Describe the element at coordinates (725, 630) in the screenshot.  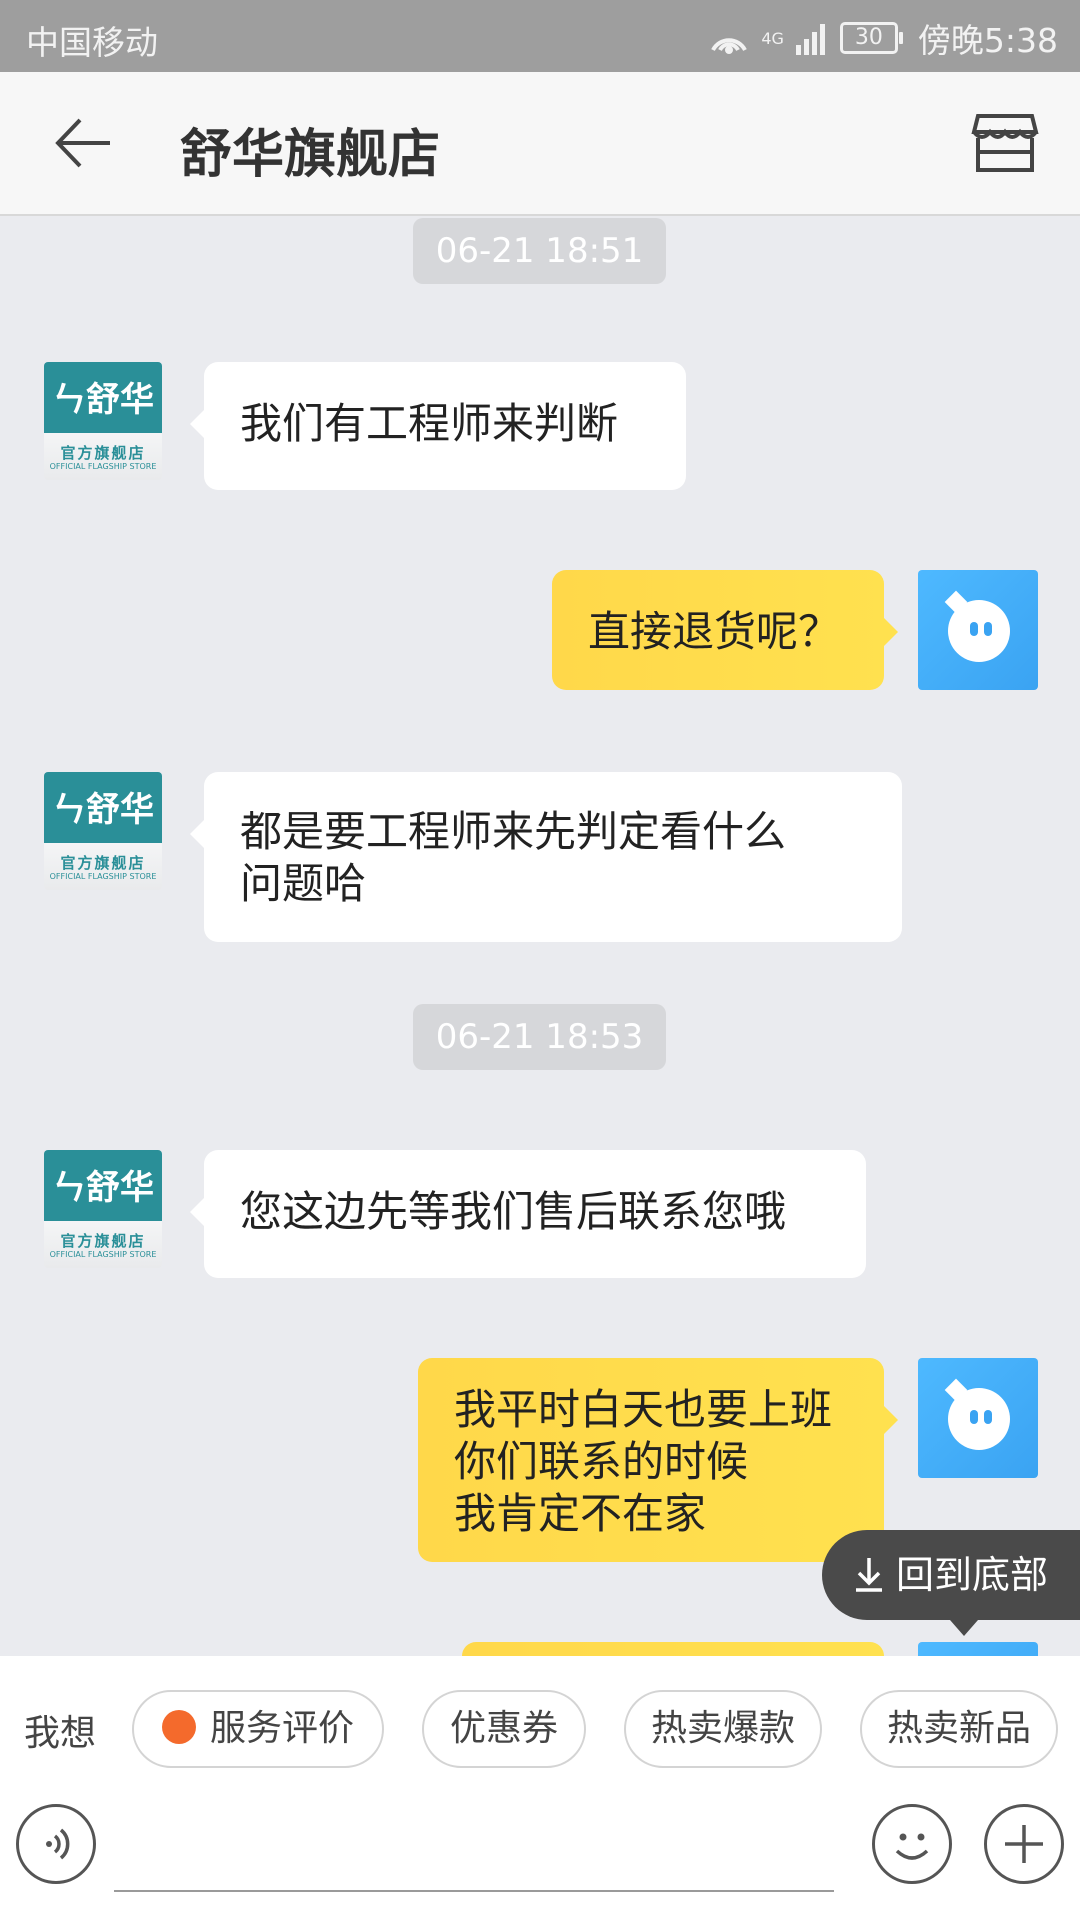
I see `message-bubble-user: 直接退货呢？` at that location.